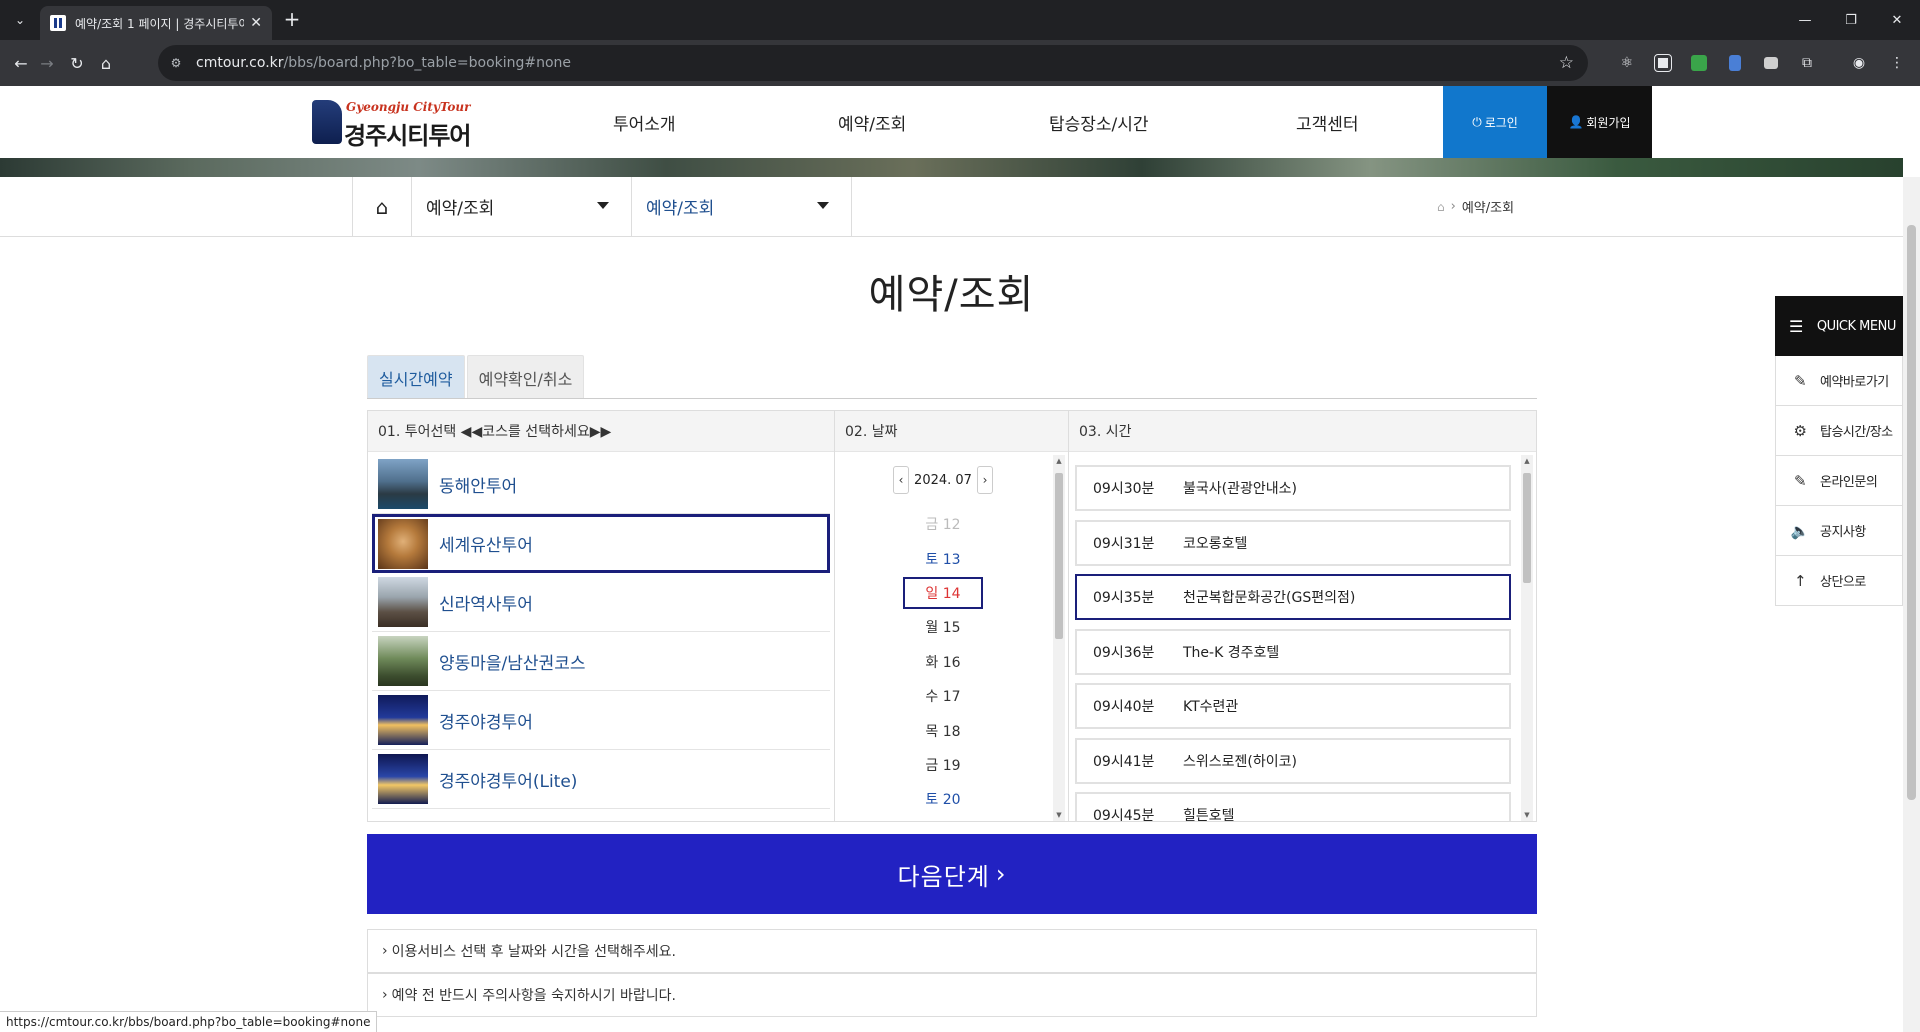 This screenshot has width=1920, height=1032. Describe the element at coordinates (1293, 597) in the screenshot. I see `time-item-selected: 09시35분 천군복합문화공간(GS편의점)` at that location.